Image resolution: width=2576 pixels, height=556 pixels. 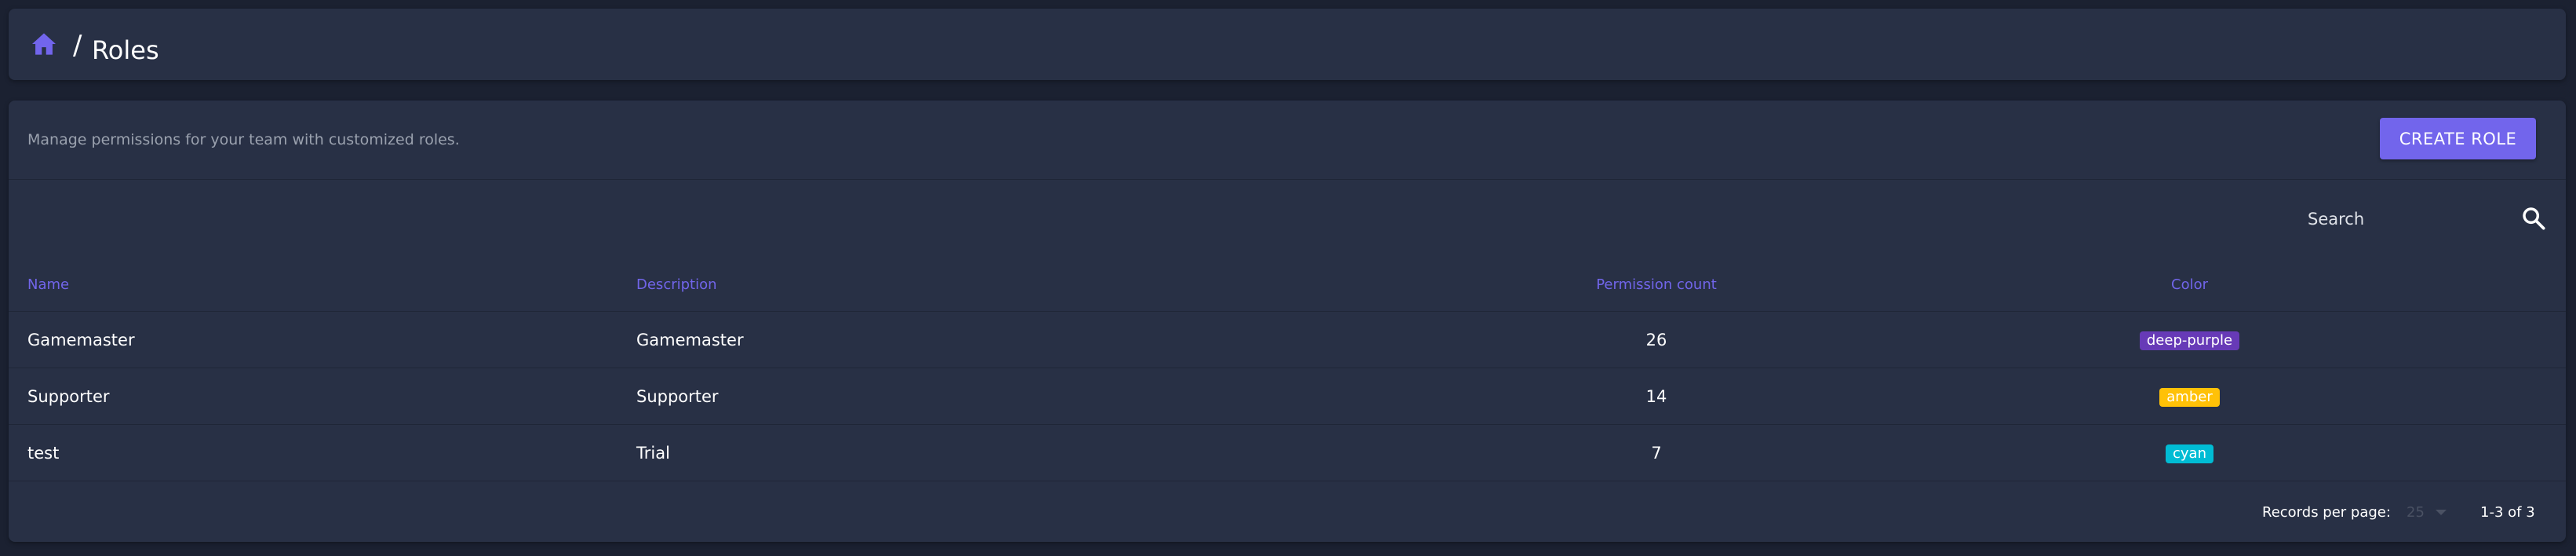 I want to click on search-icon, so click(x=2533, y=218).